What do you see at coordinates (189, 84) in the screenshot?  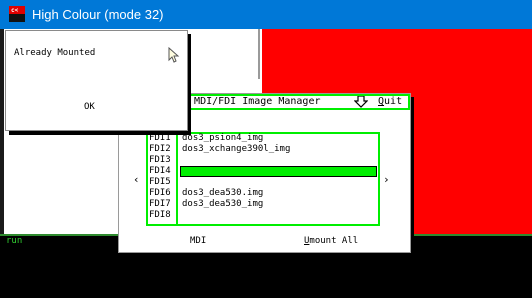 I see `alert-shadow` at bounding box center [189, 84].